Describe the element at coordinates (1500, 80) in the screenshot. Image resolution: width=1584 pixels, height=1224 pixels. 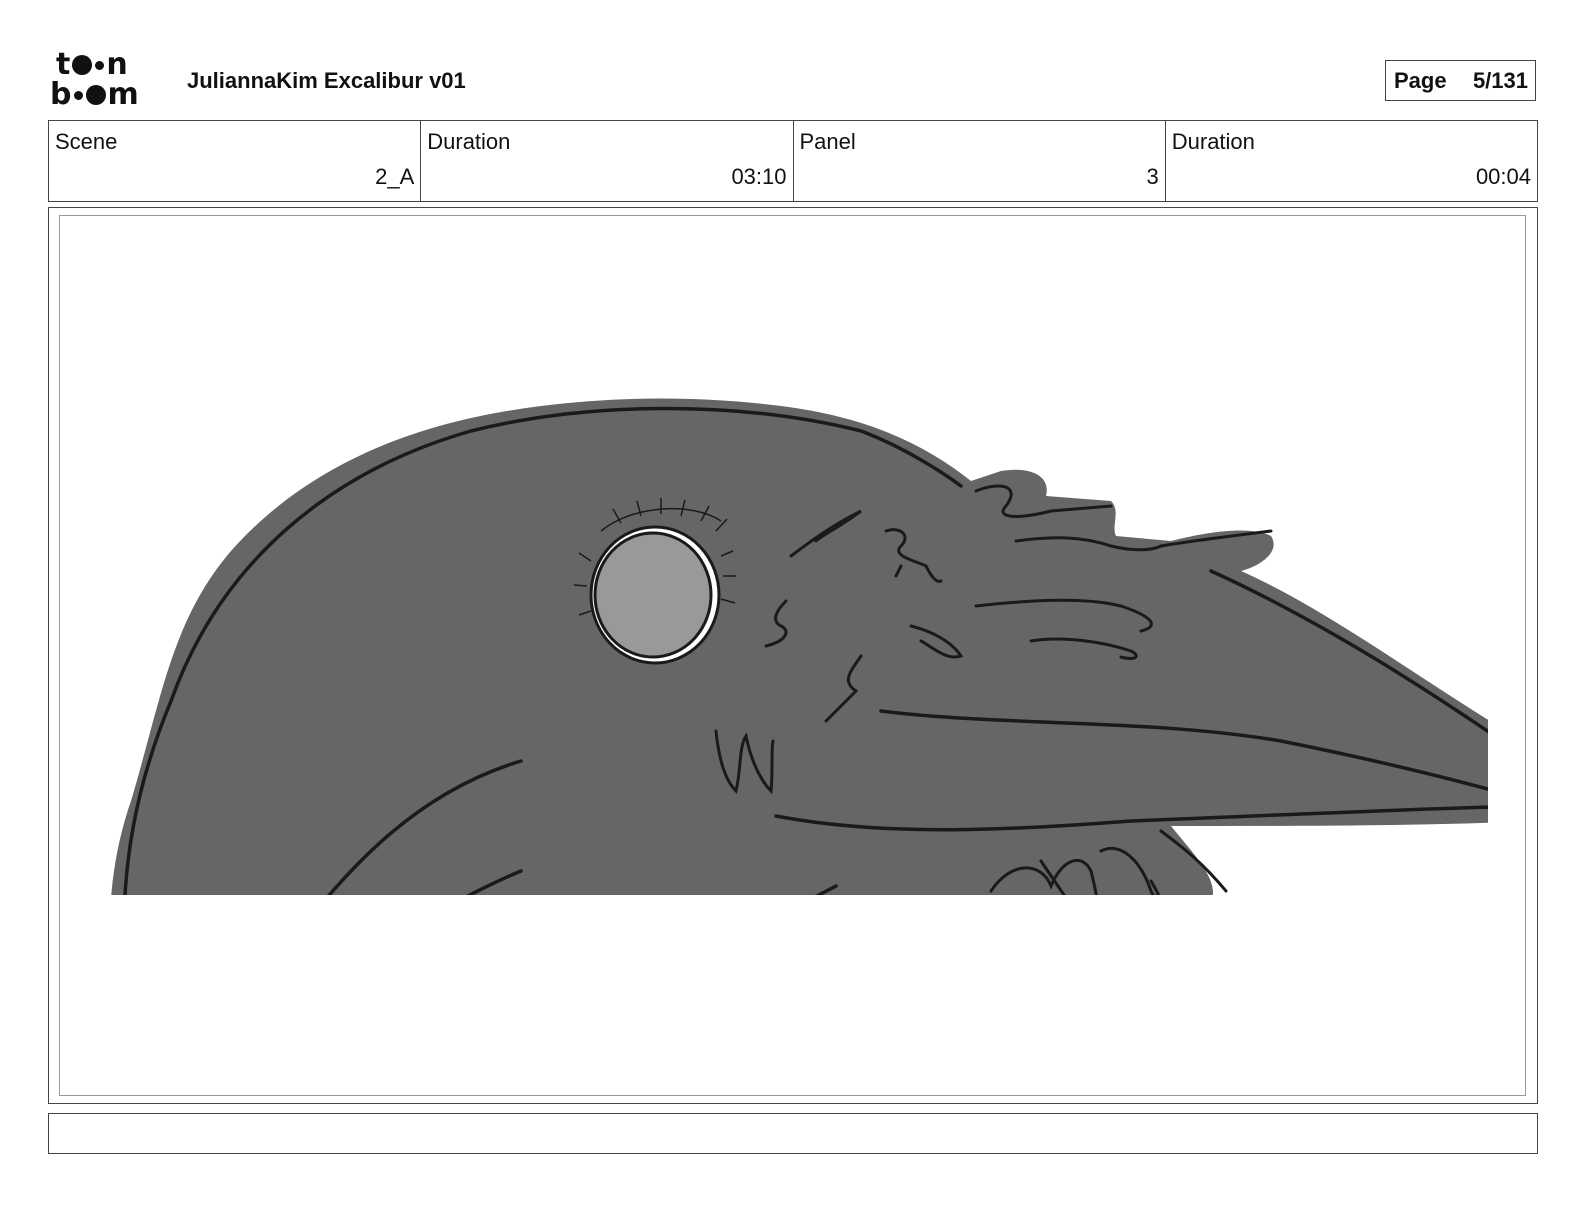
I see `page-number: 5/131` at that location.